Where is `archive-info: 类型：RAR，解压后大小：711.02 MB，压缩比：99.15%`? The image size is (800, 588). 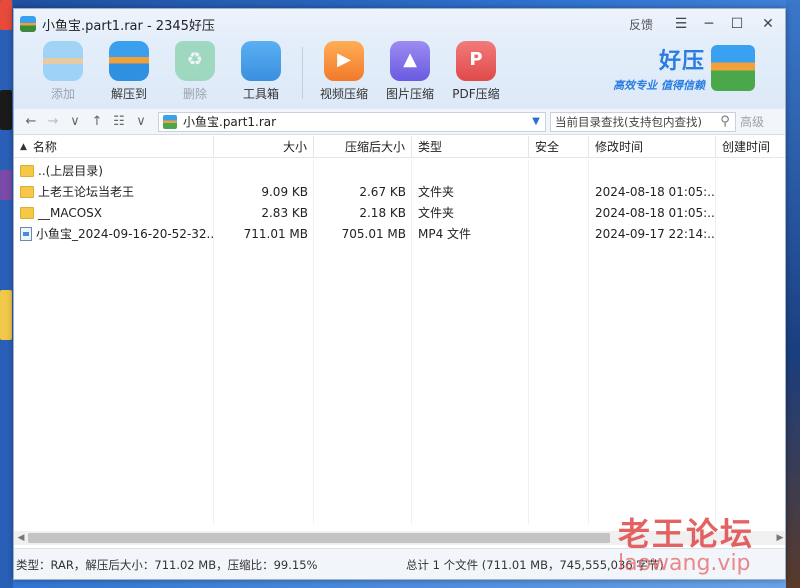
archive-info: 类型：RAR，解压后大小：711.02 MB，压缩比：99.15% is located at coordinates (167, 565).